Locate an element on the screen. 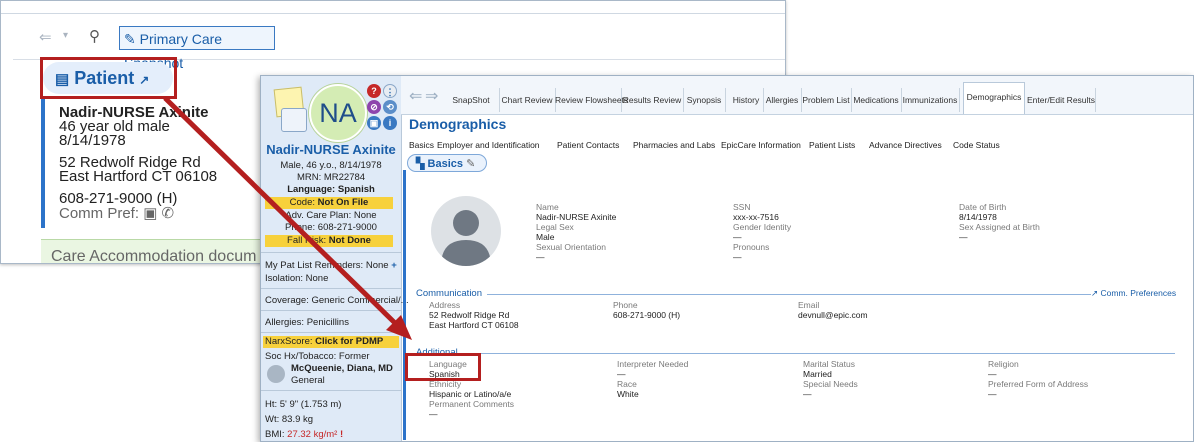 The width and height of the screenshot is (1194, 442). callout-arrow is located at coordinates (287, 218).